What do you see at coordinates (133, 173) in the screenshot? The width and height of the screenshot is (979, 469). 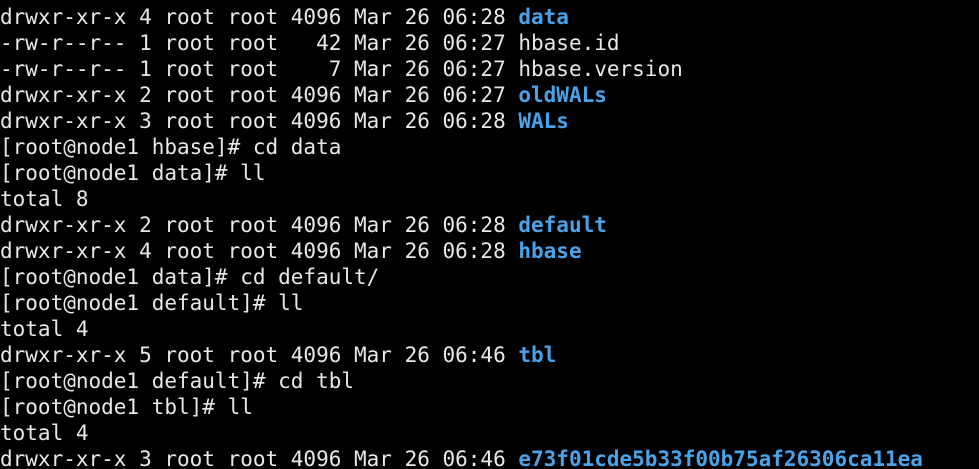 I see `command-prompt-line: [root@node1 data]# ll` at bounding box center [133, 173].